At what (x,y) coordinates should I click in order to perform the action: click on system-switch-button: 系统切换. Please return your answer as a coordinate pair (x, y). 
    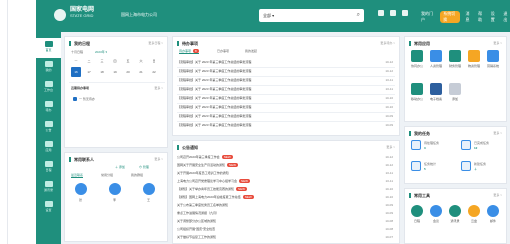
    Looking at the image, I should click on (450, 17).